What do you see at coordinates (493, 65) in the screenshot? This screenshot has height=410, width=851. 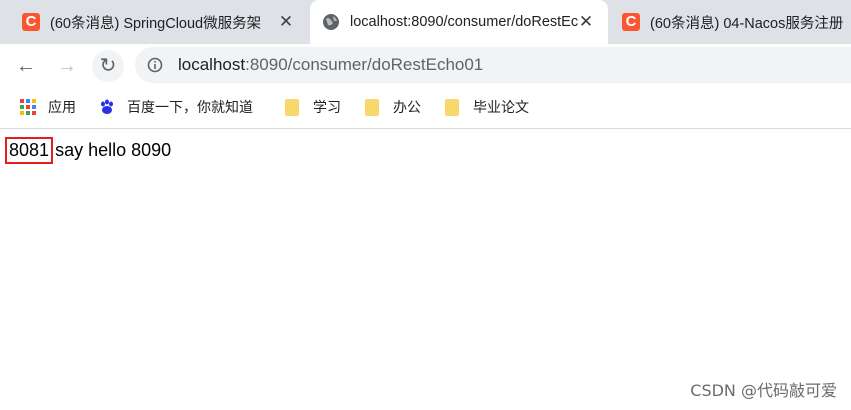 I see `address-bar: localhost:8090/consumer/doRestEcho01` at bounding box center [493, 65].